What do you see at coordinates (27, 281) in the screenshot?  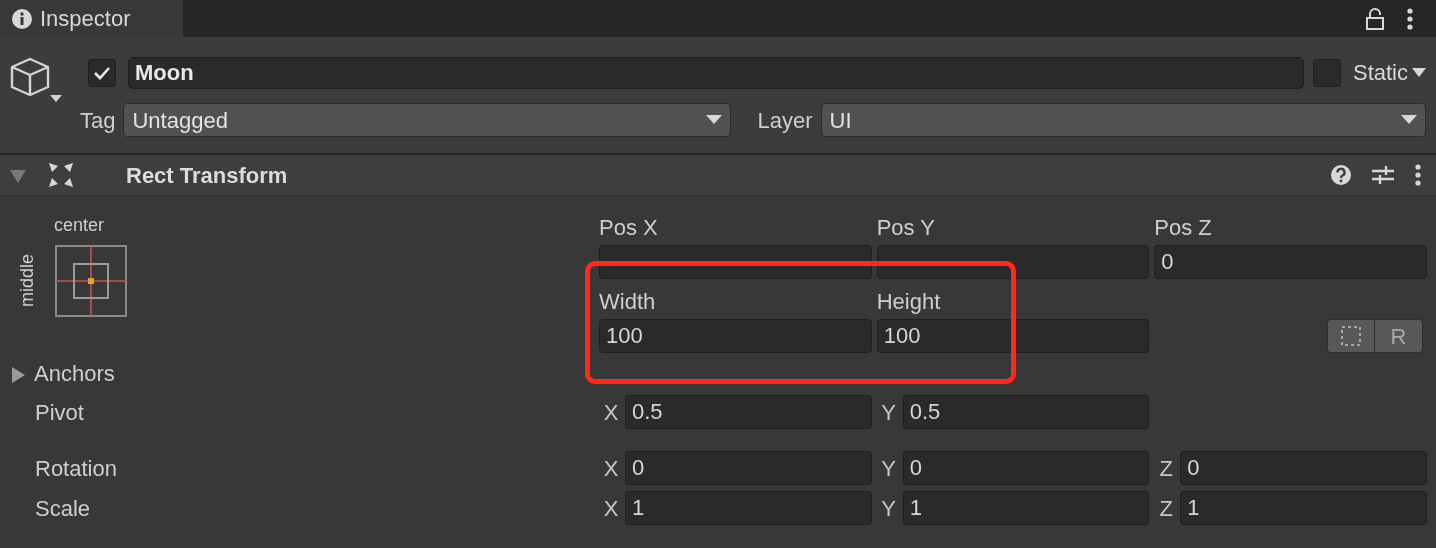 I see `anchor-vertical-label: middle` at bounding box center [27, 281].